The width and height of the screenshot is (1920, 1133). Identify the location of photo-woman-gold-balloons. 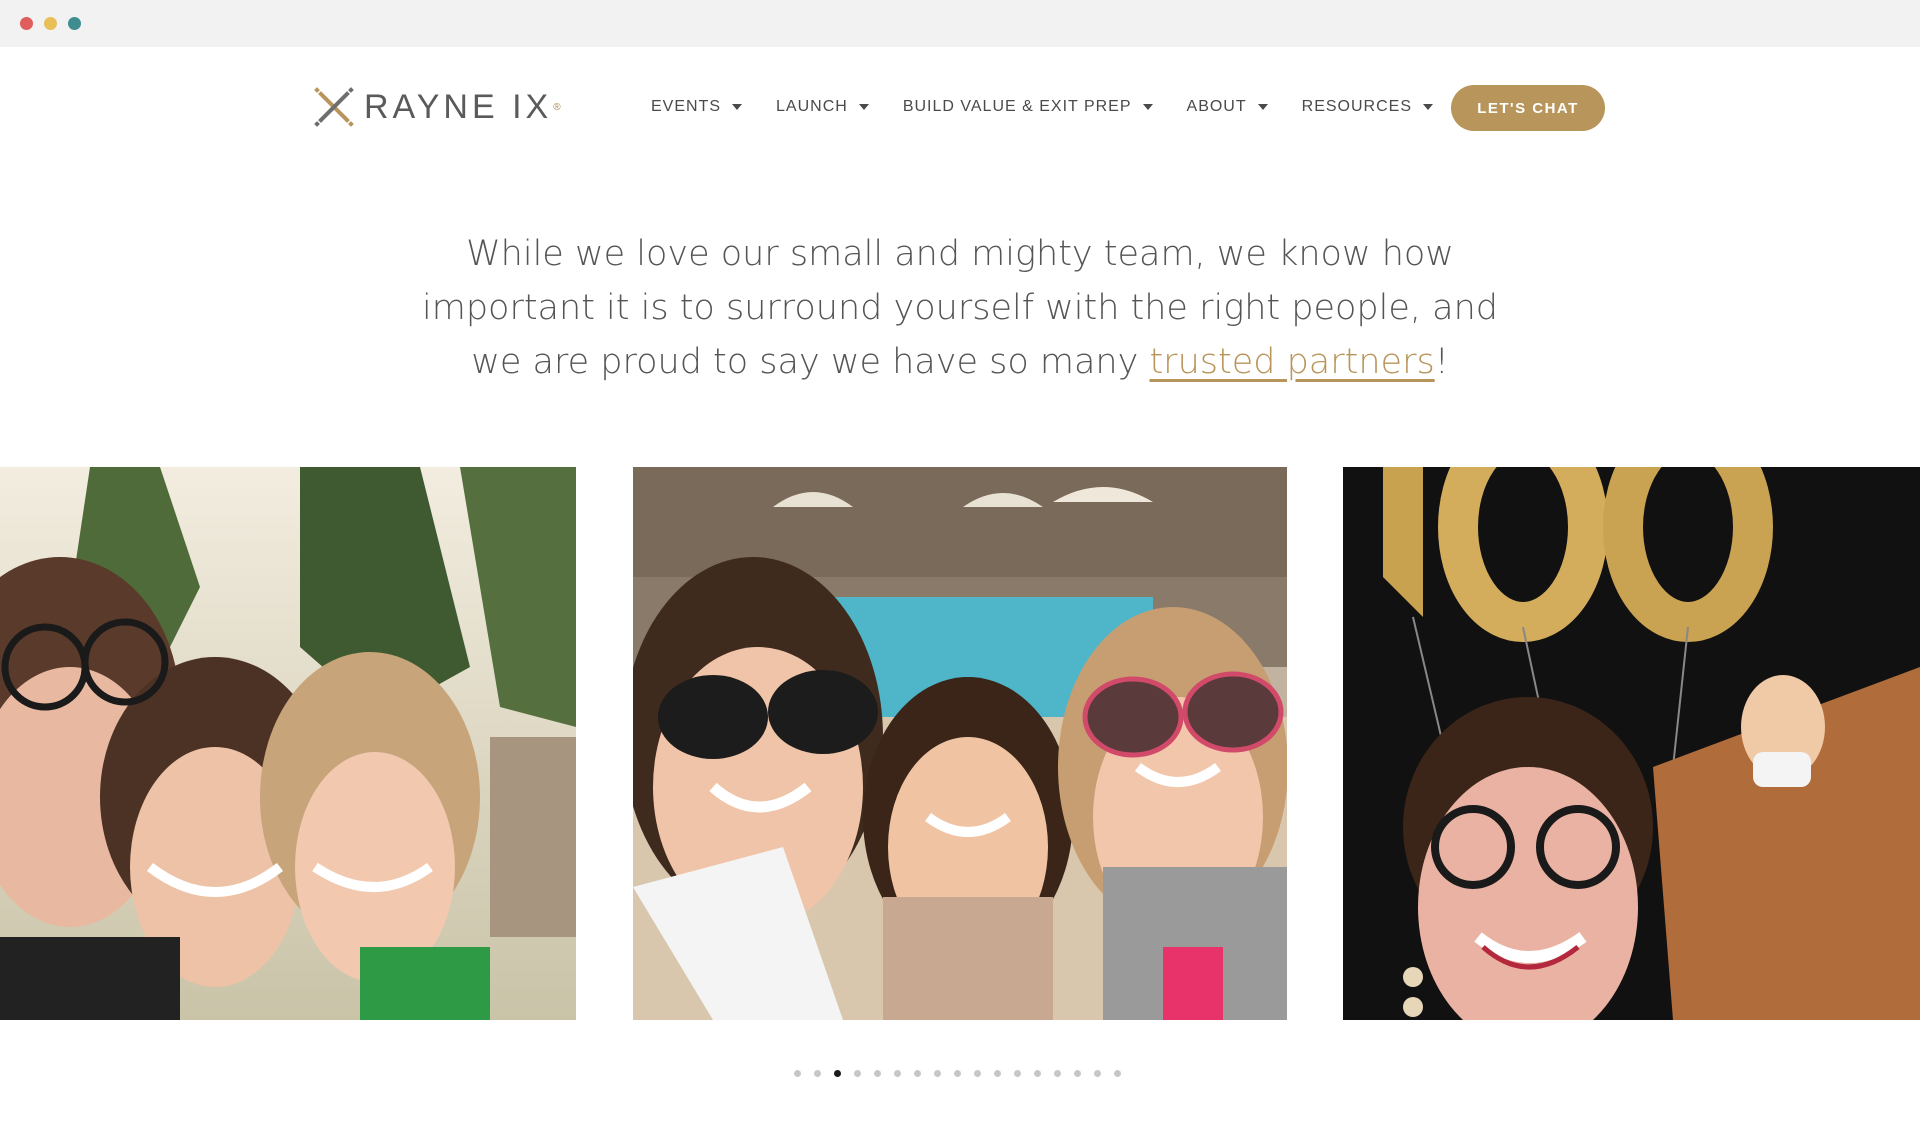
(1631, 743).